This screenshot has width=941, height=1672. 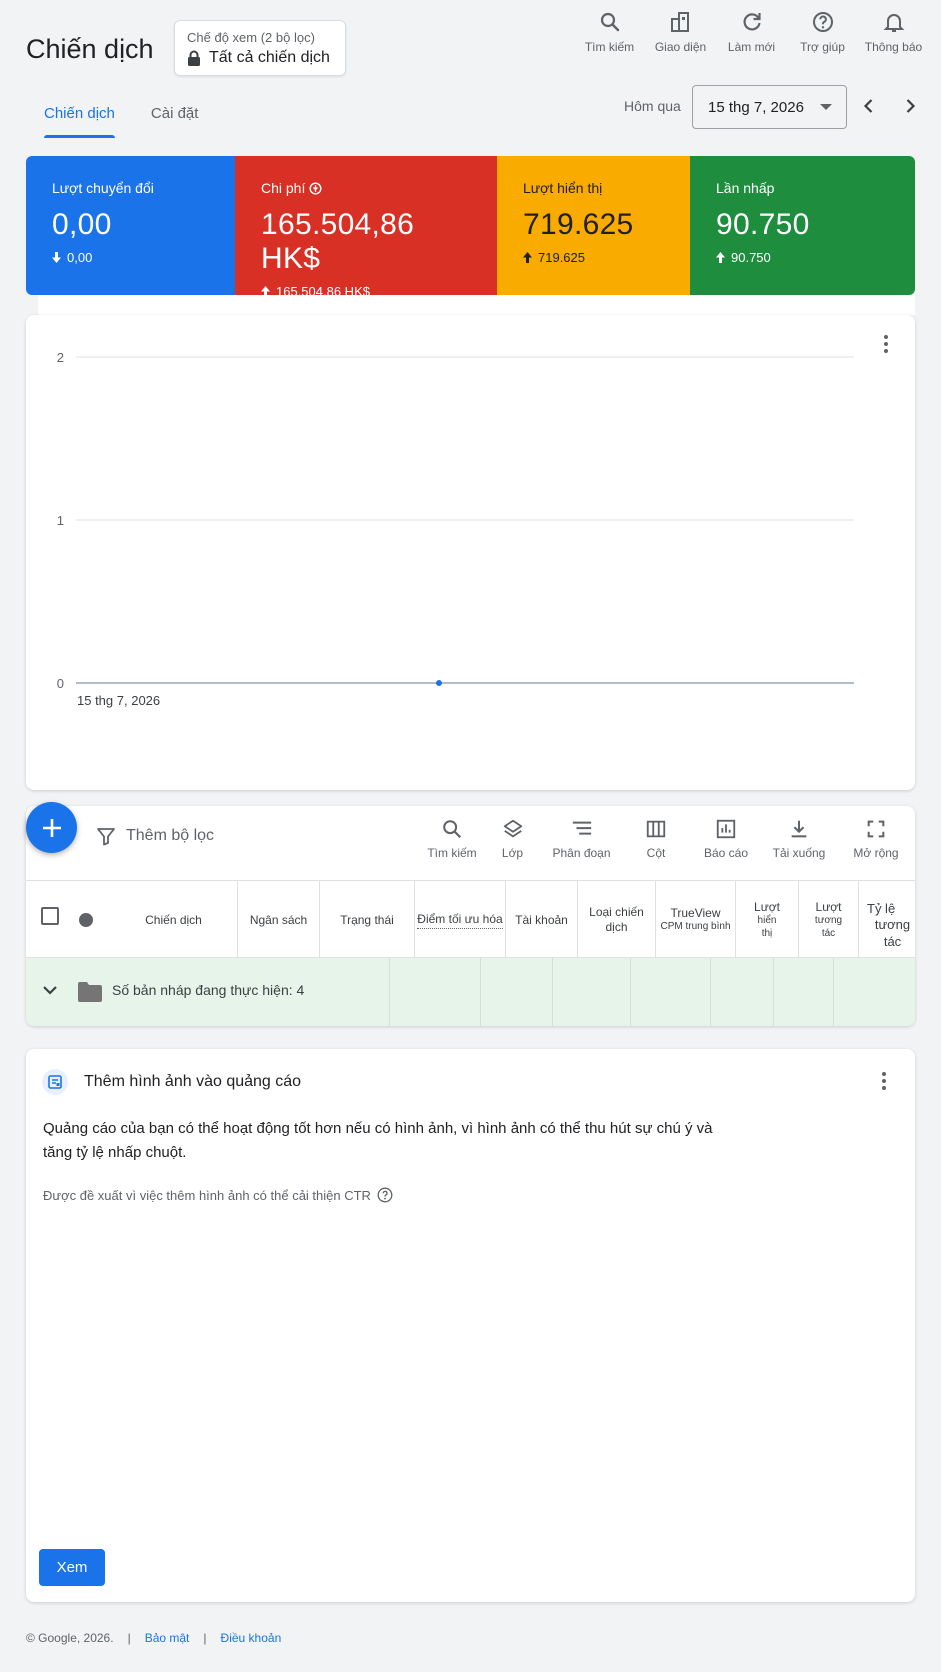 I want to click on tool-reports: Báo cáo, so click(x=726, y=839).